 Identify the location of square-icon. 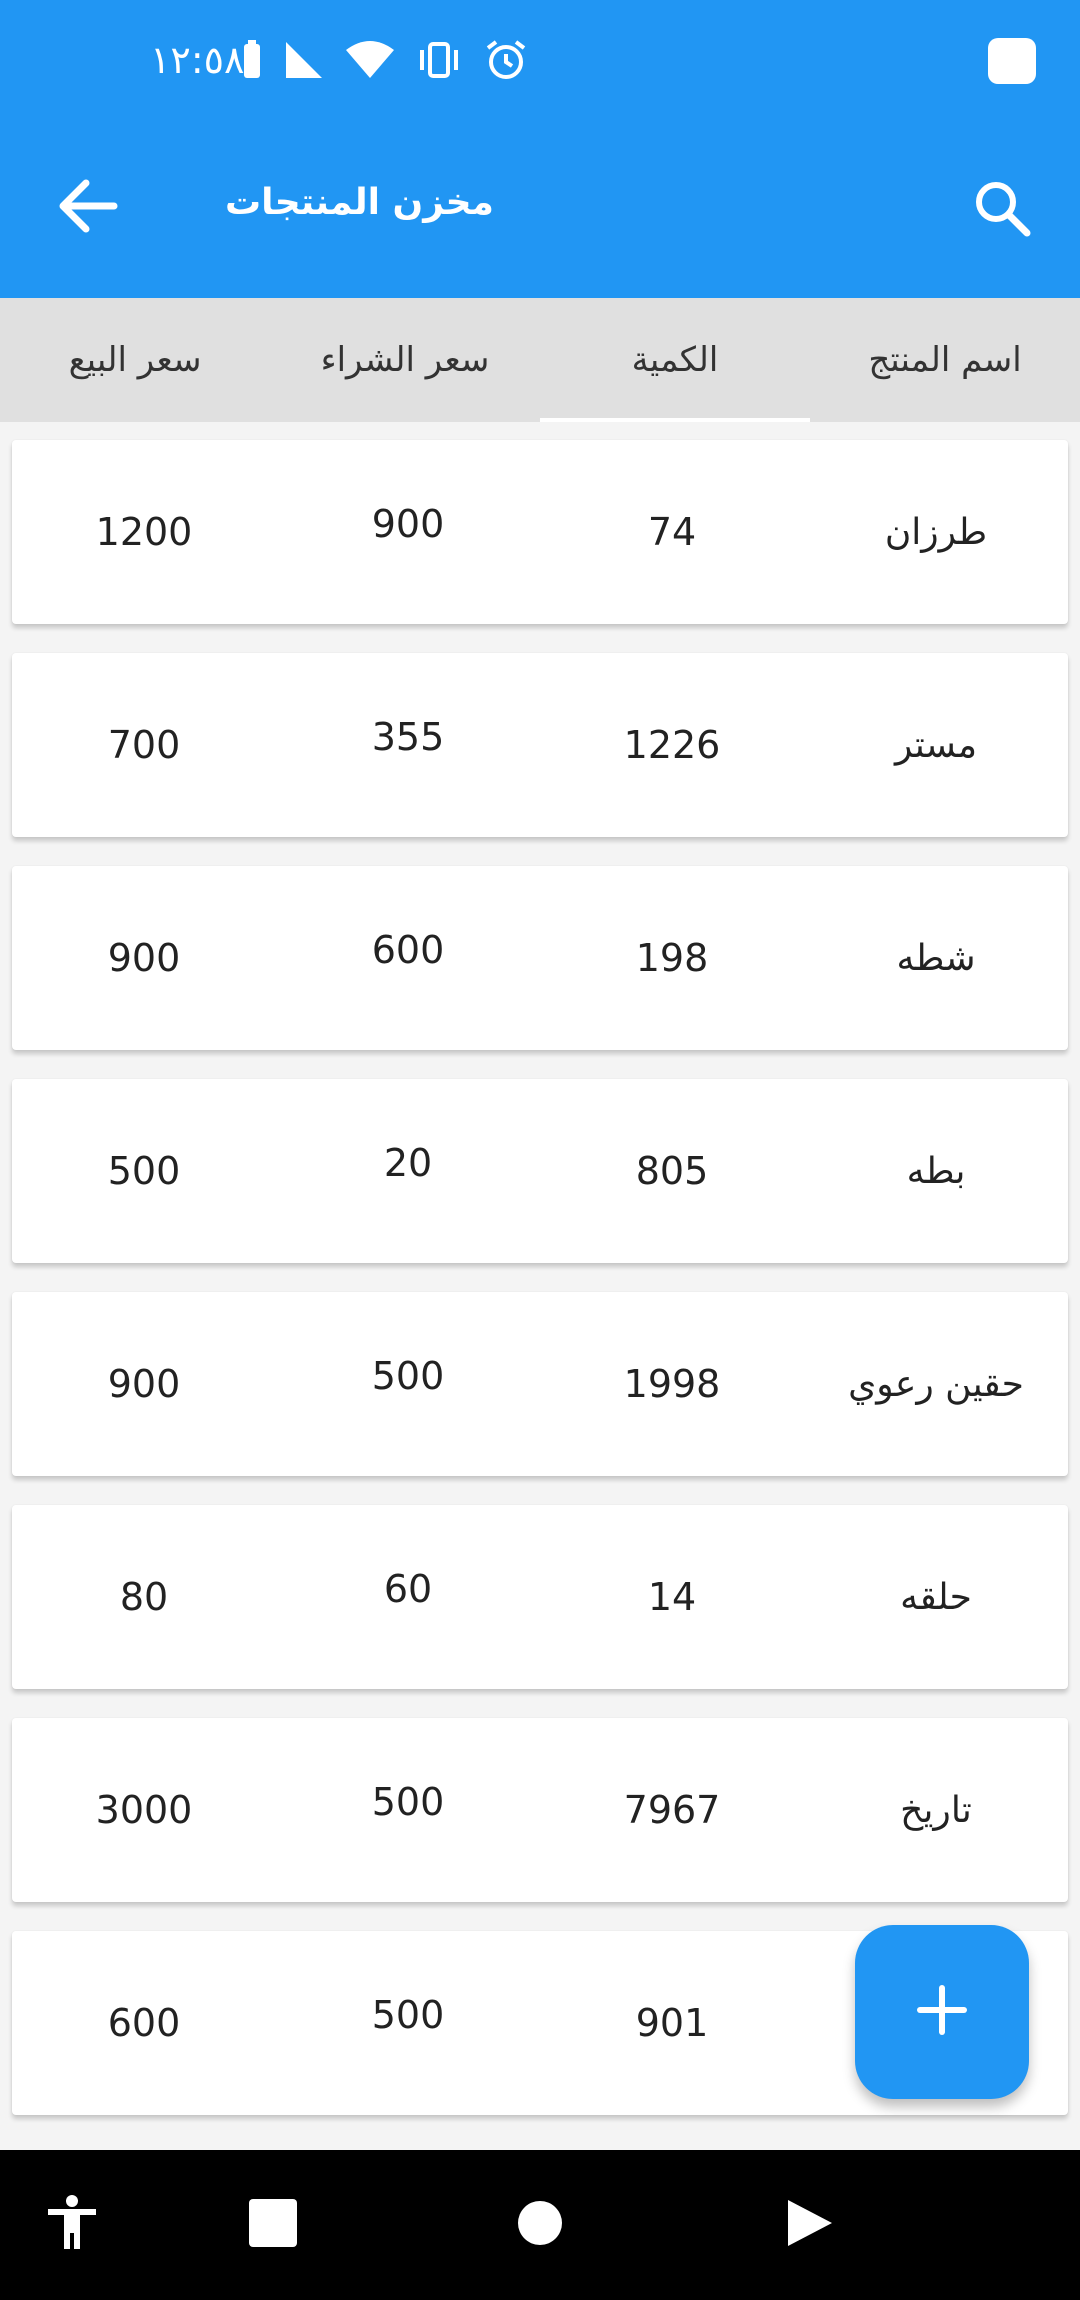
(273, 2225).